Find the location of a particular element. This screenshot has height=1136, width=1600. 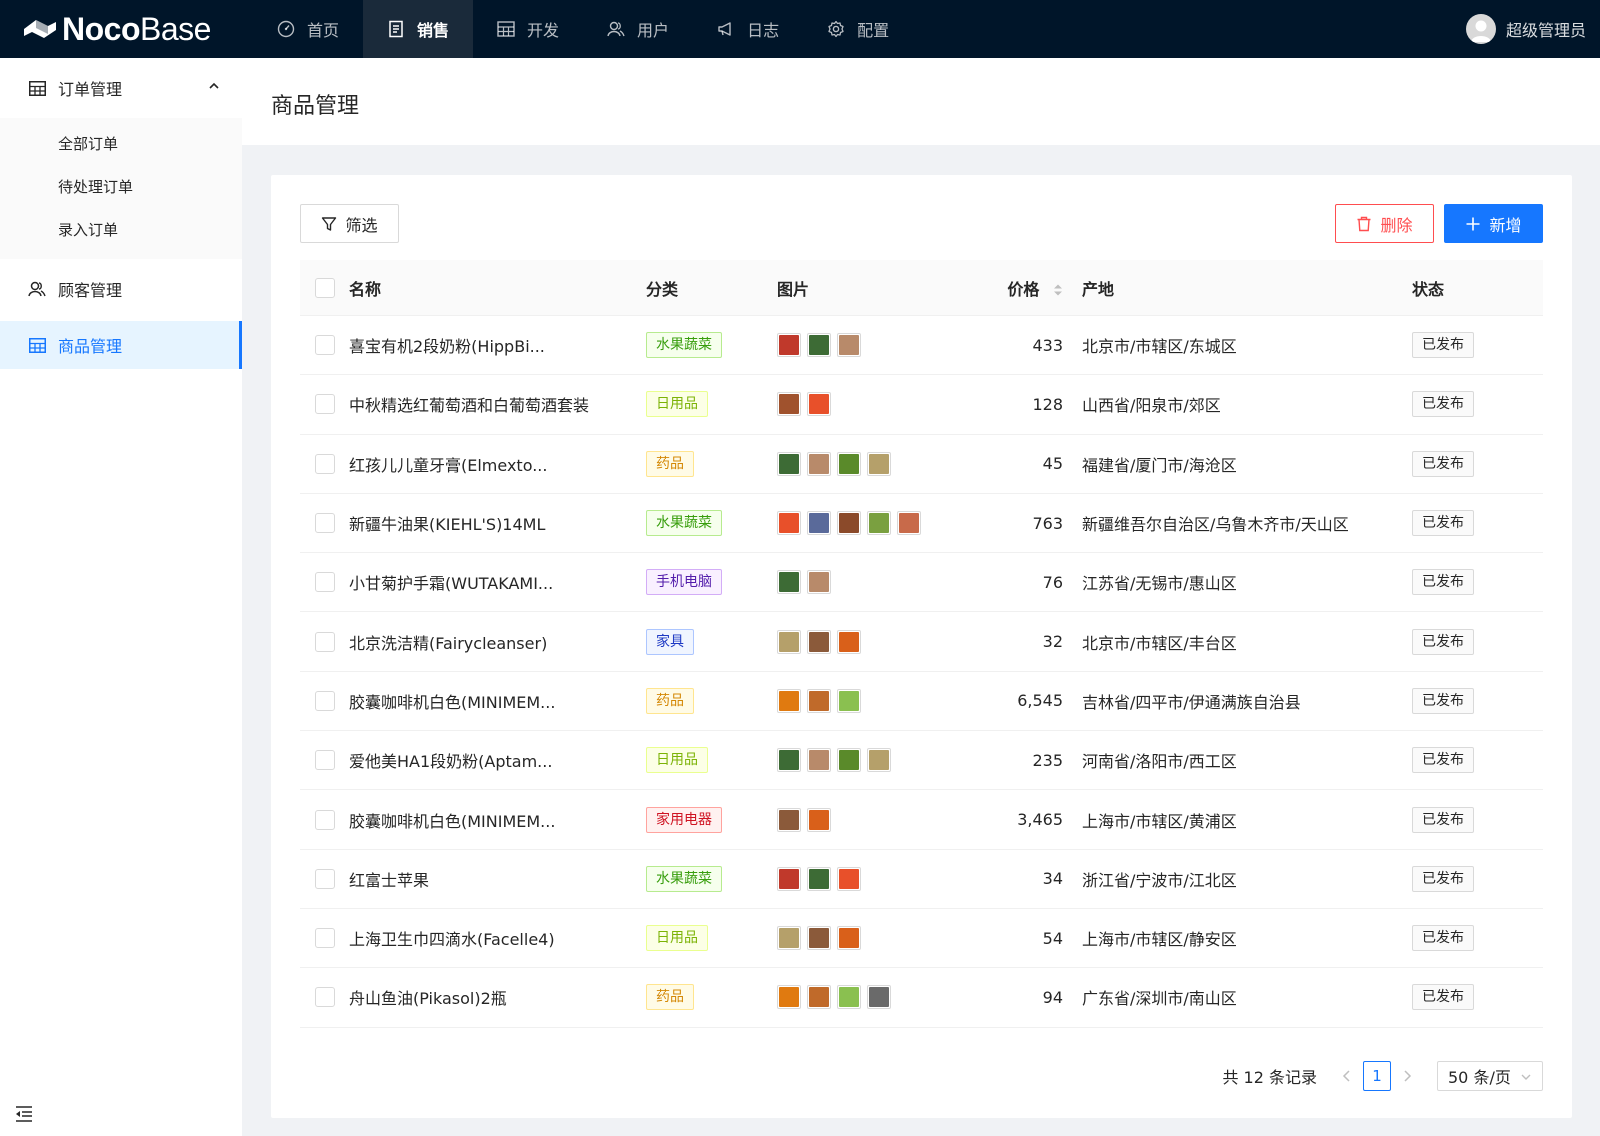

table-row: 红富士苹果 水果蔬菜 34 浙江省/宁波市/江北区 已发布 is located at coordinates (921, 879).